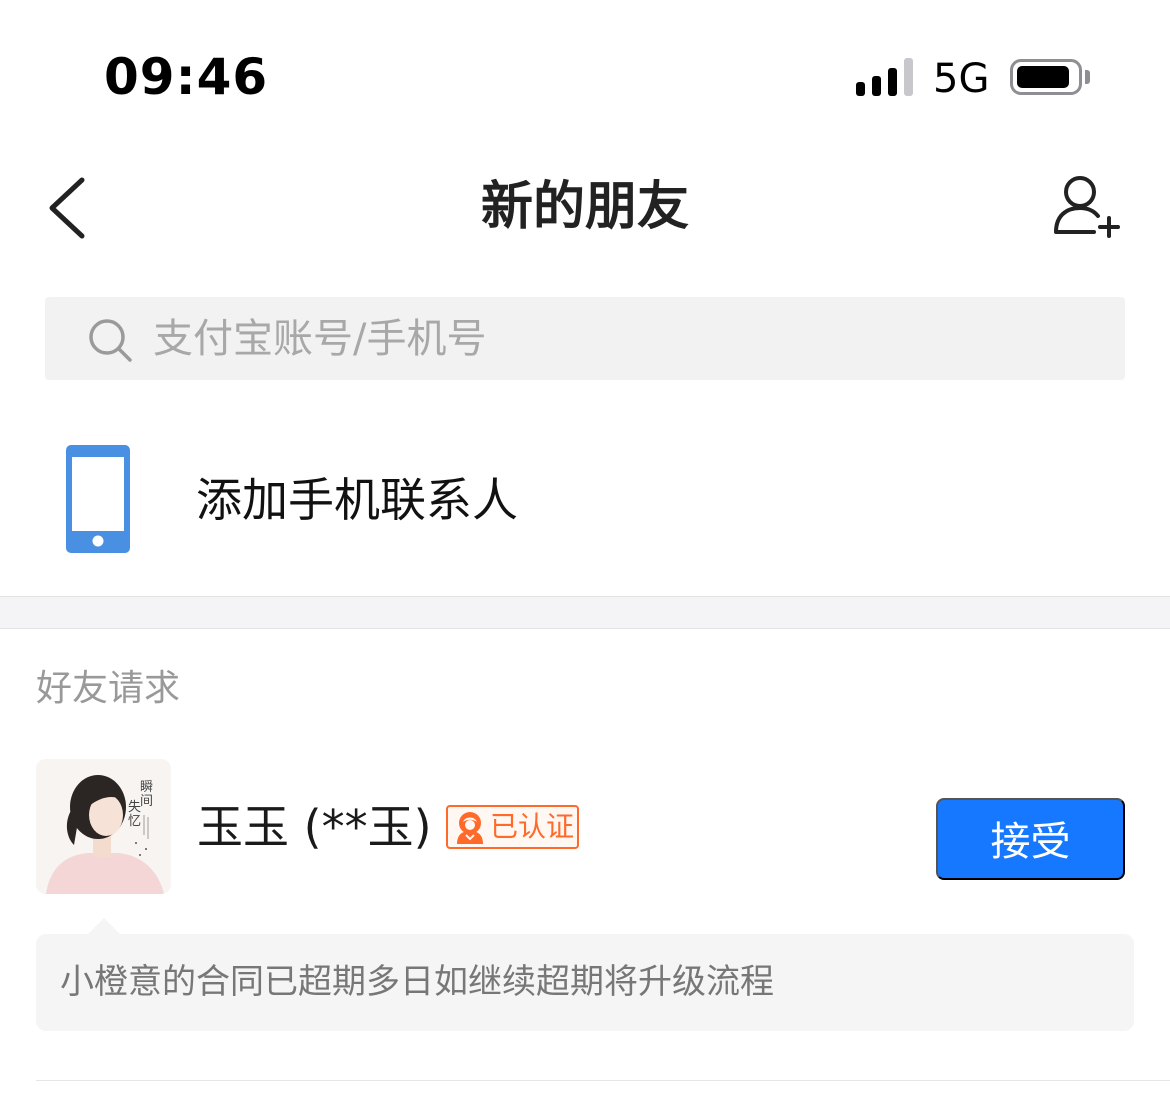  What do you see at coordinates (532, 826) in the screenshot?
I see `verified-badge-label: 已认证` at bounding box center [532, 826].